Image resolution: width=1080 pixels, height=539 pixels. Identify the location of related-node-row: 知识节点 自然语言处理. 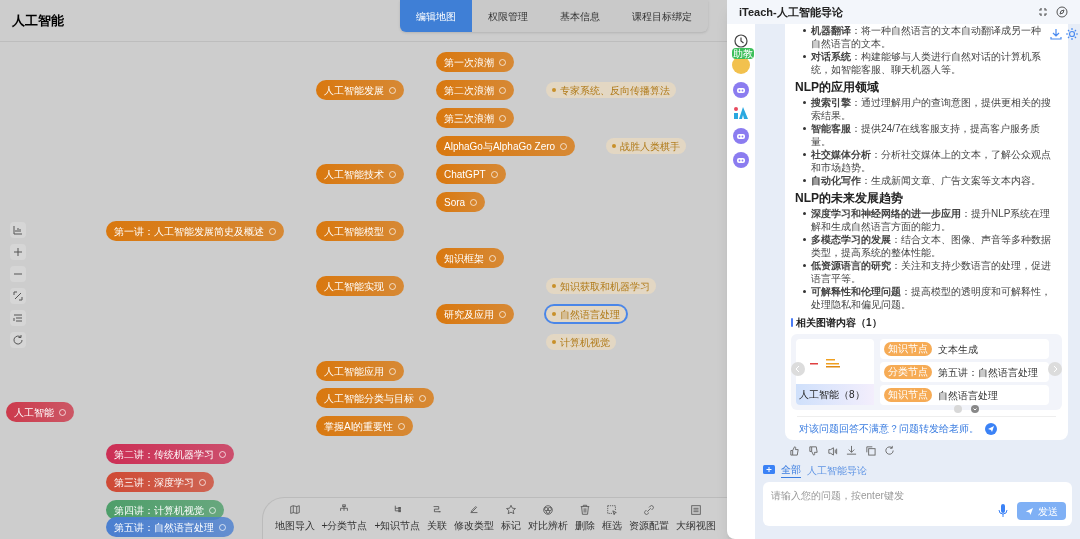
(964, 395).